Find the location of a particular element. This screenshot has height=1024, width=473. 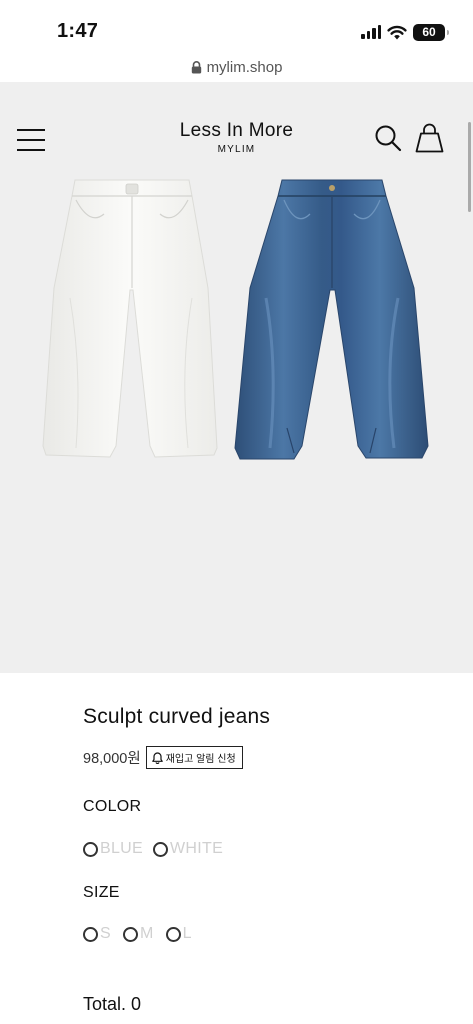

blue-jeans-image is located at coordinates (331, 319).